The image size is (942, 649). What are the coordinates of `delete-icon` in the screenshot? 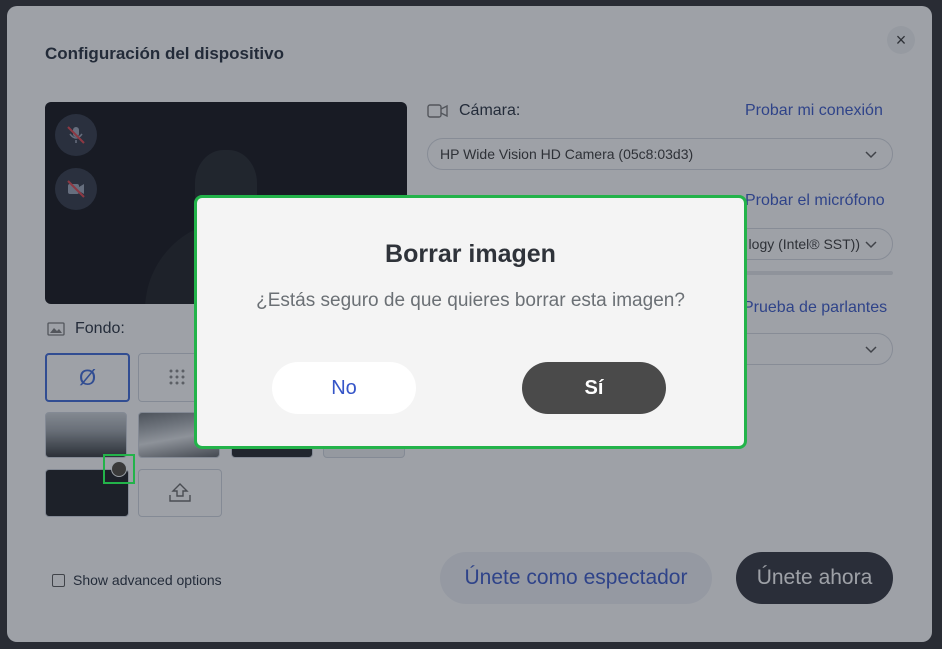 It's located at (119, 469).